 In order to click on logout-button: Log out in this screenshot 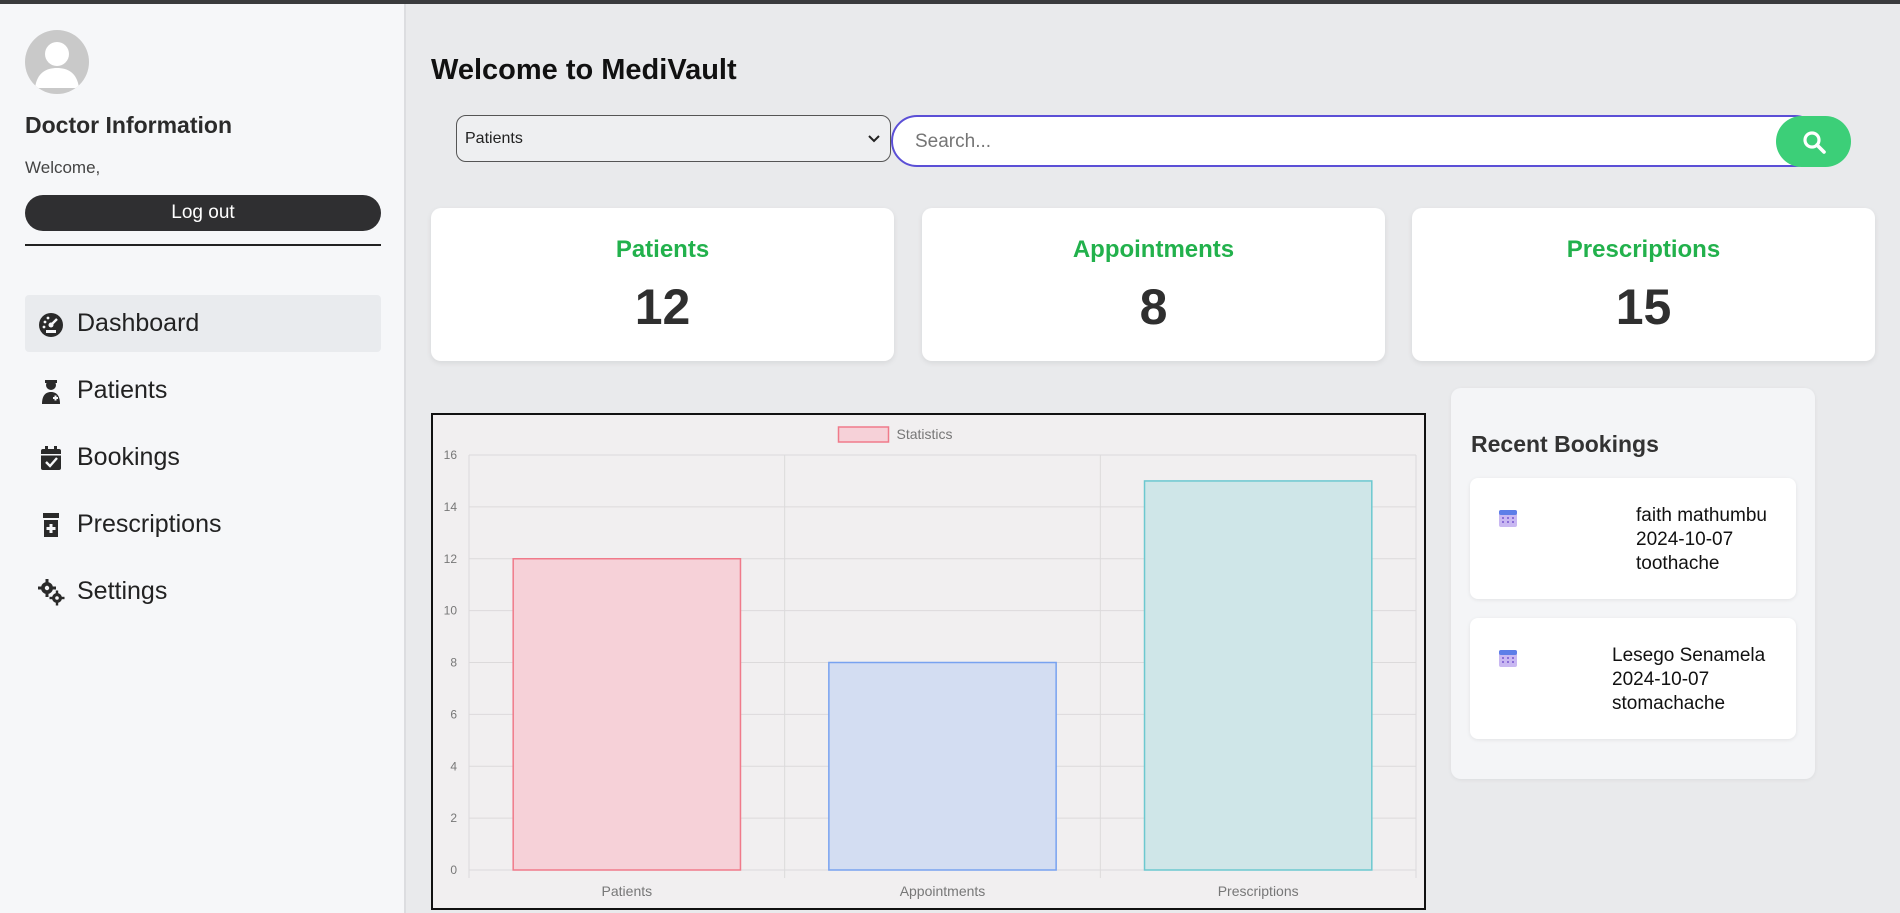, I will do `click(203, 213)`.